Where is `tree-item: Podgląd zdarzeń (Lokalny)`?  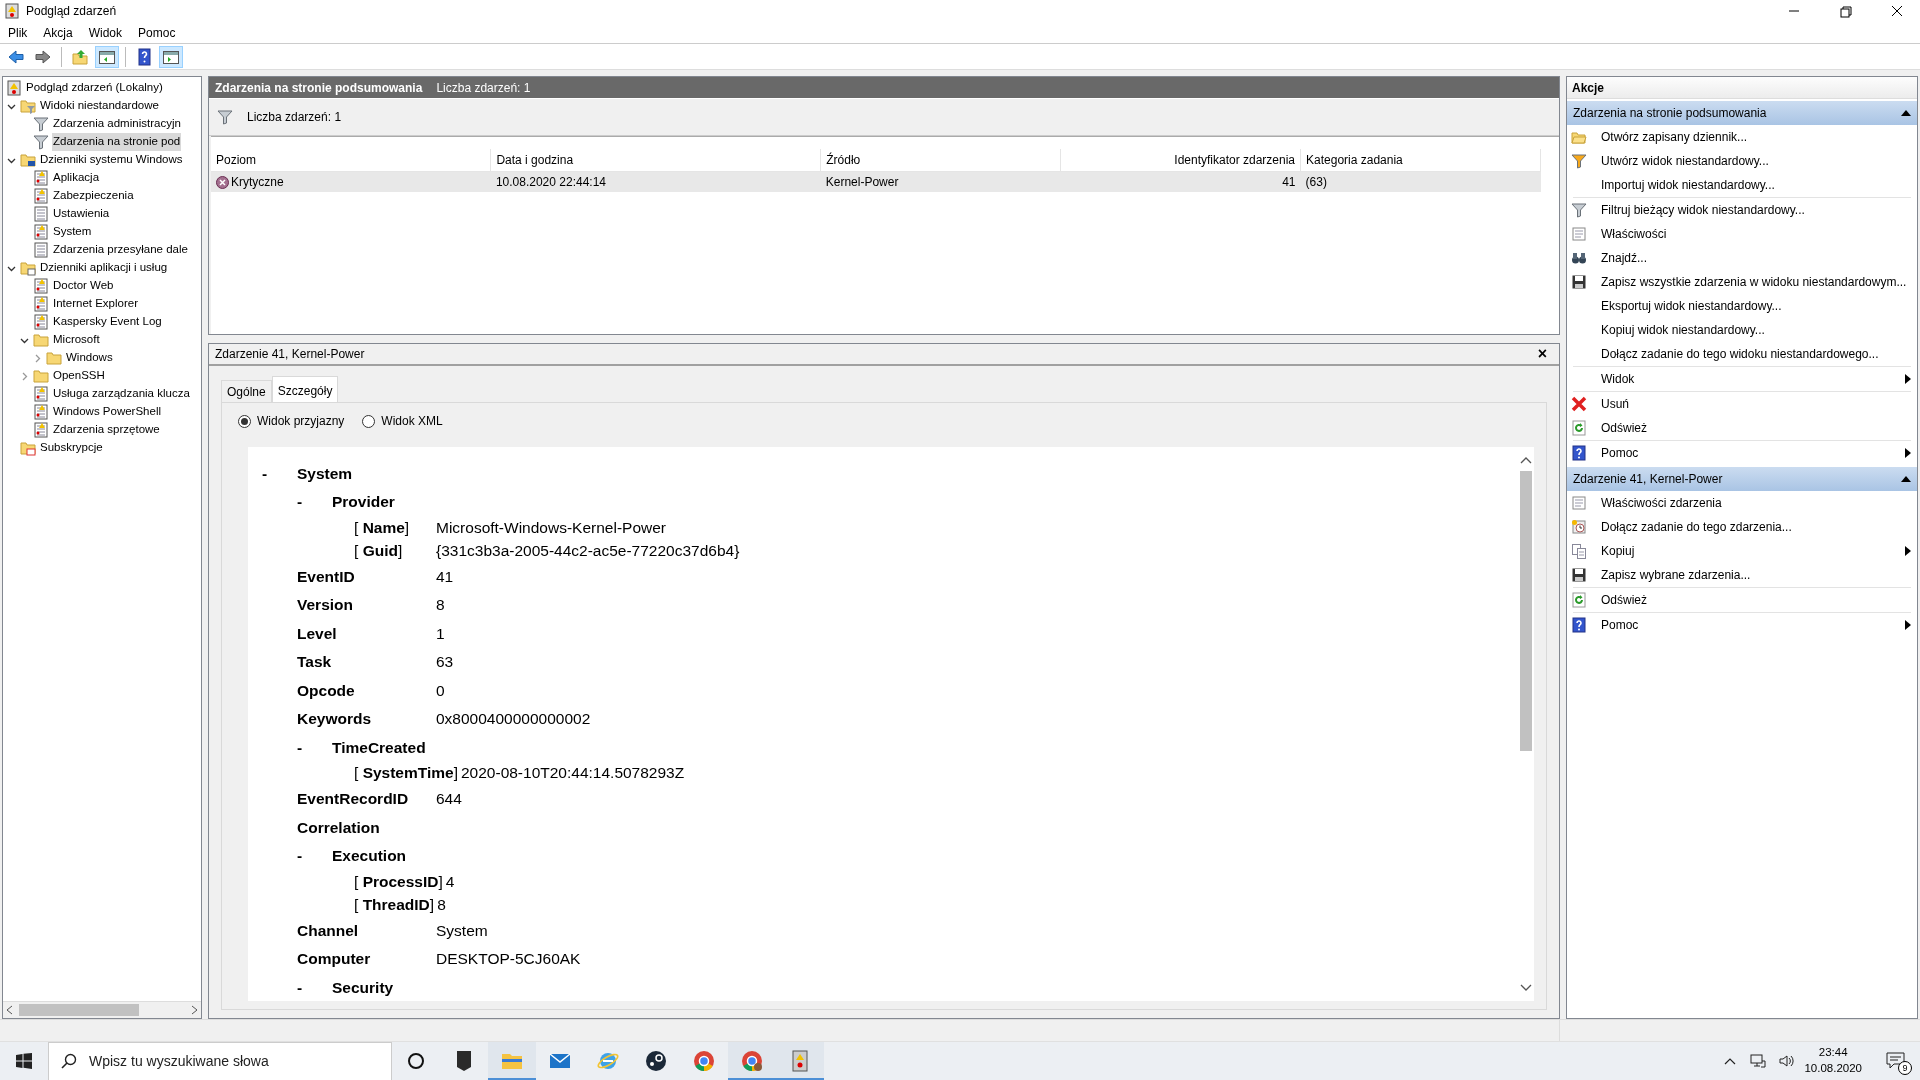 tree-item: Podgląd zdarzeń (Lokalny) is located at coordinates (94, 88).